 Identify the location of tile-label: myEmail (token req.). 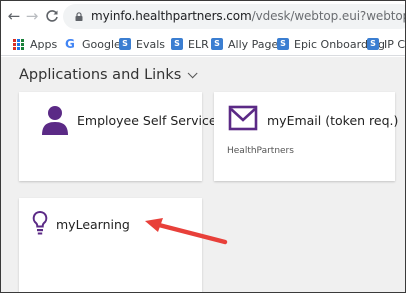
(333, 120).